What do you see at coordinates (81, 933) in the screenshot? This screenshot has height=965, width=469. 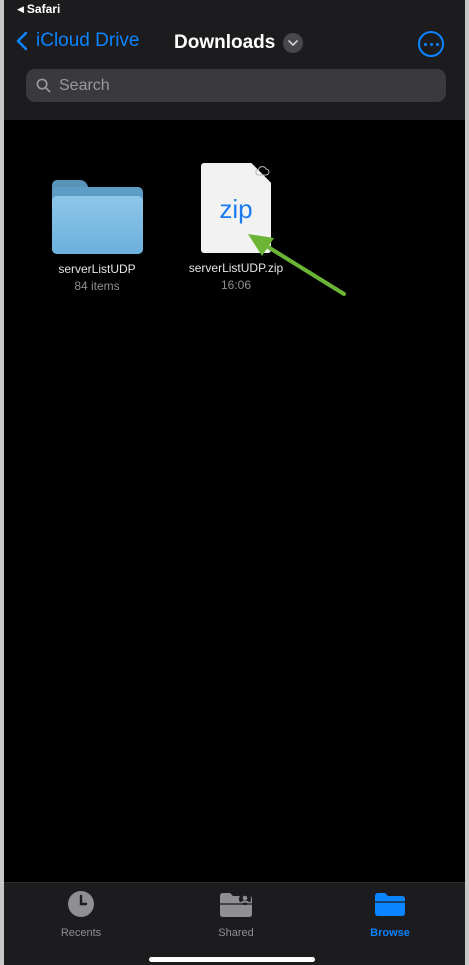 I see `tab-recents-label: Recents` at bounding box center [81, 933].